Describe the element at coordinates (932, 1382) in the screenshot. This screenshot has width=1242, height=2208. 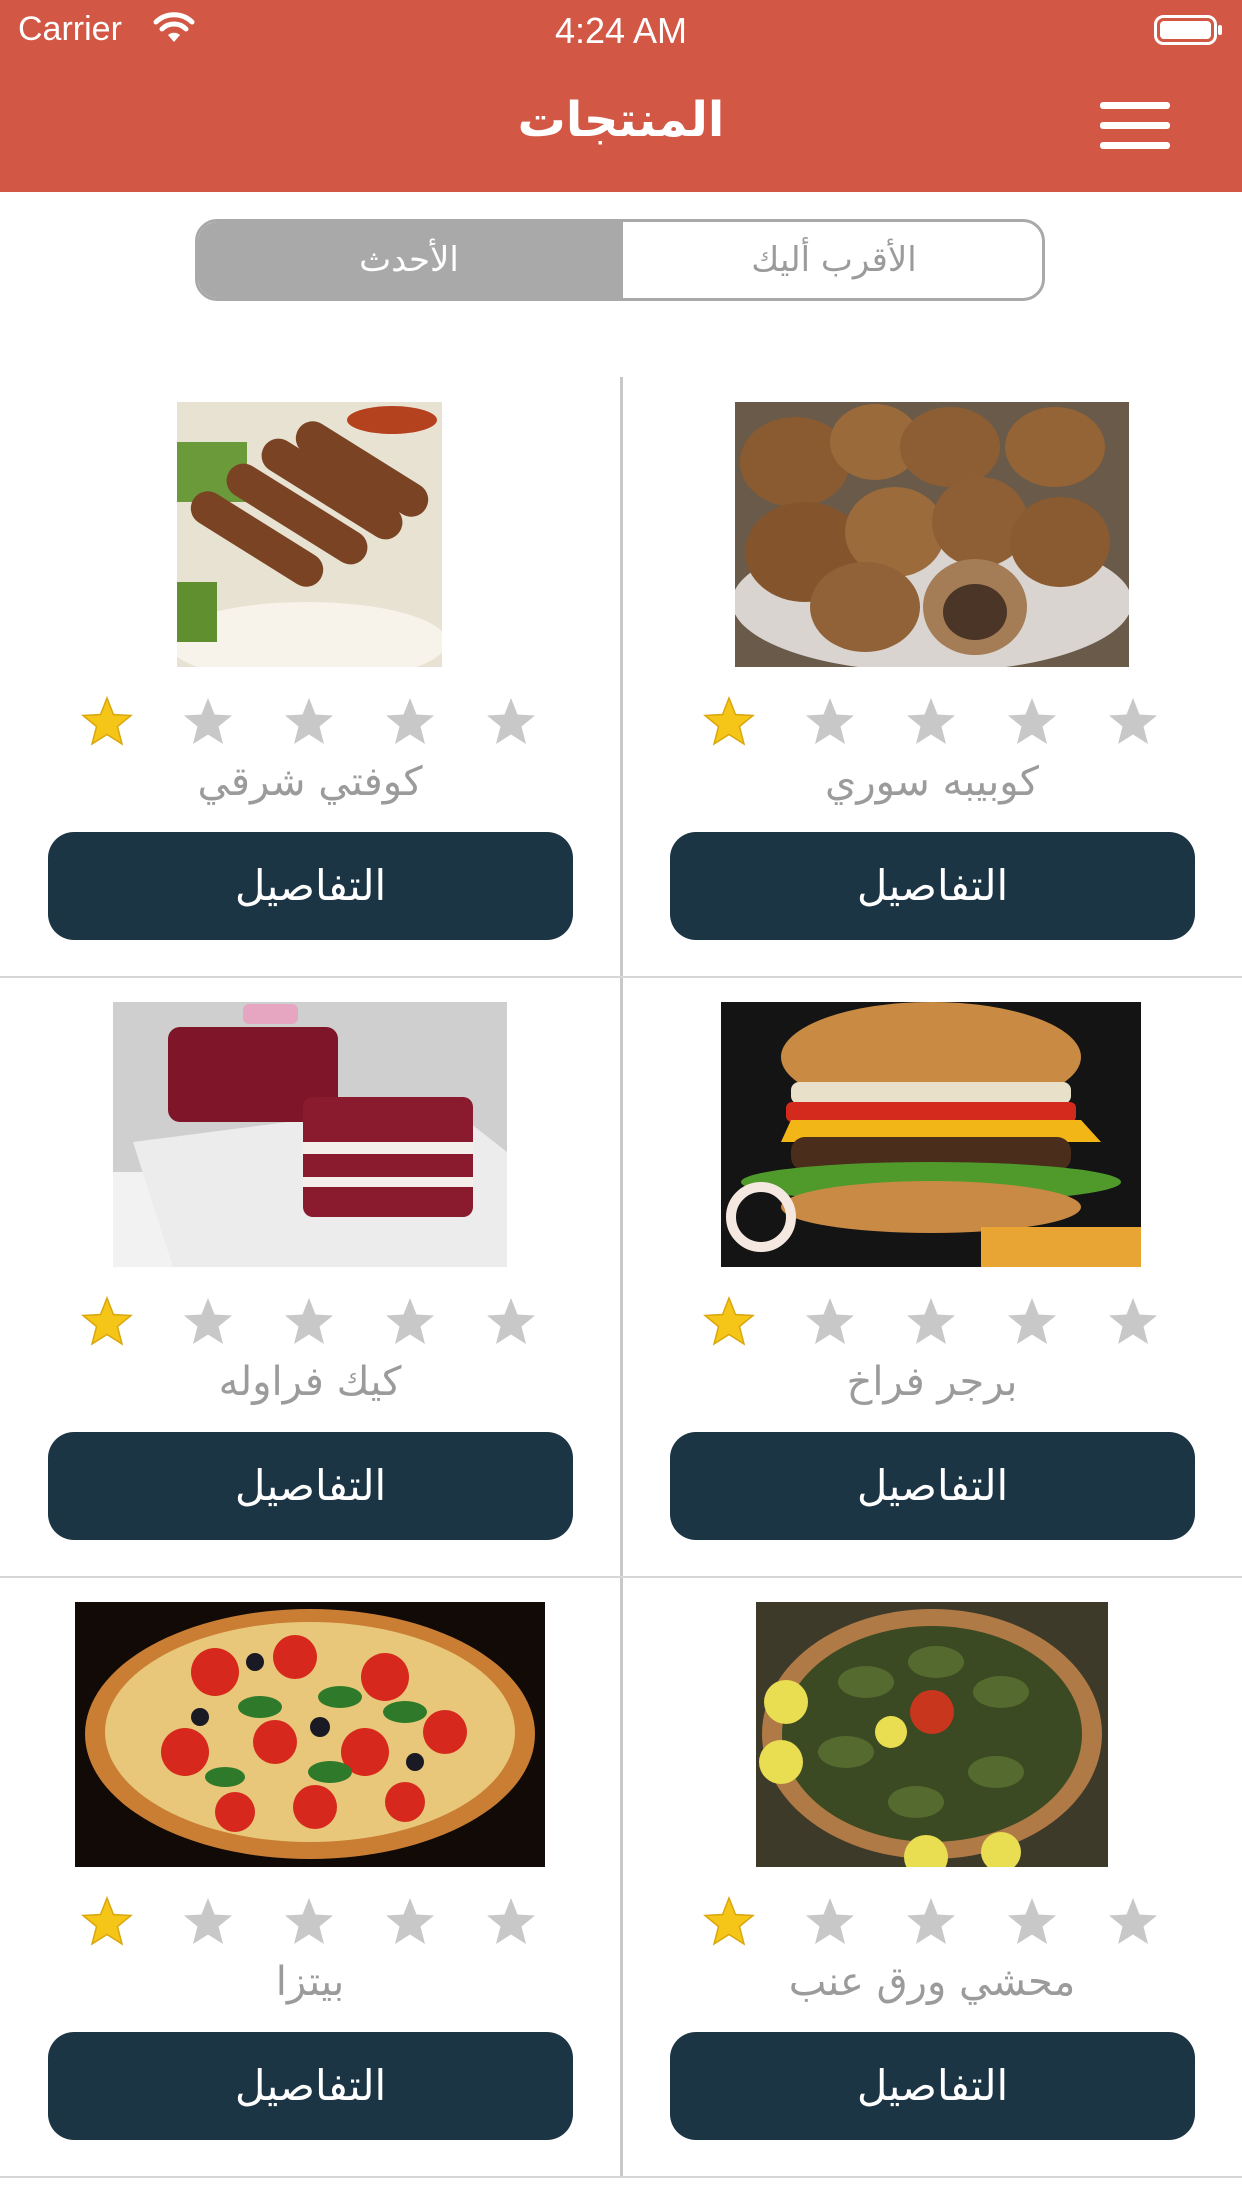
I see `product-name: برجر فراخ` at that location.